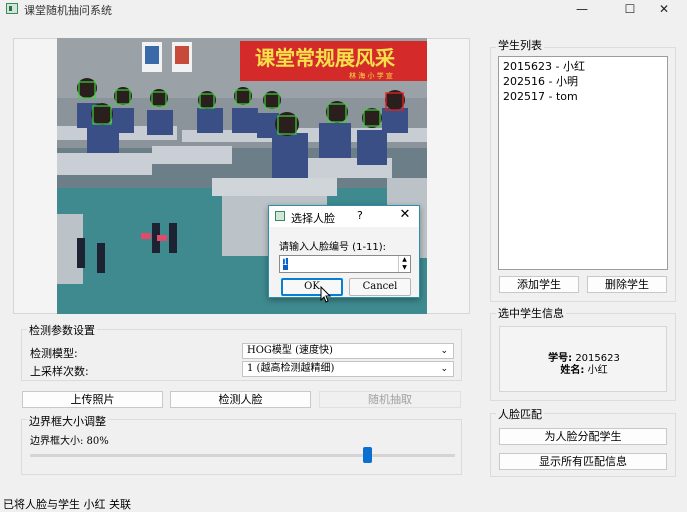  What do you see at coordinates (348, 369) in the screenshot?
I see `upsample-select: 1 (越高检测越精细) ⌄` at bounding box center [348, 369].